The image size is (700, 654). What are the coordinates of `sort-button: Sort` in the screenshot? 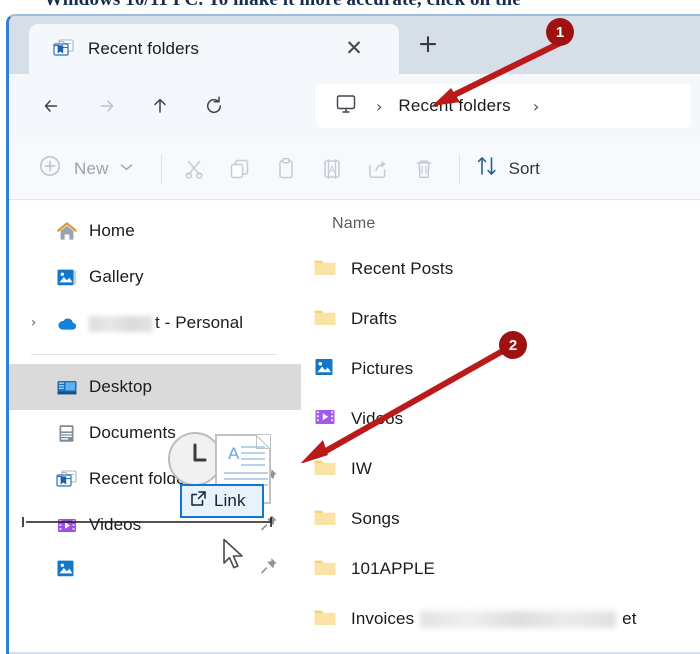 It's located at (507, 168).